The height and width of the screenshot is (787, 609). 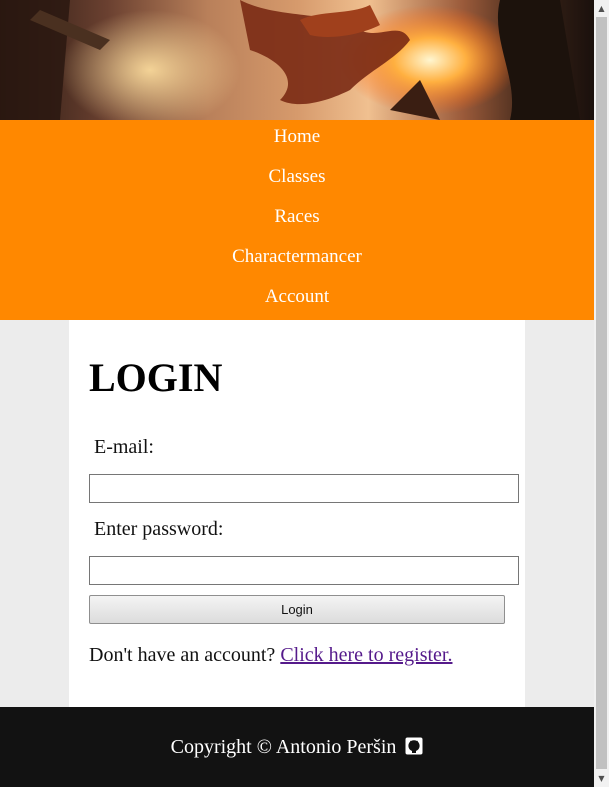 What do you see at coordinates (156, 377) in the screenshot?
I see `page-title: LOGIN` at bounding box center [156, 377].